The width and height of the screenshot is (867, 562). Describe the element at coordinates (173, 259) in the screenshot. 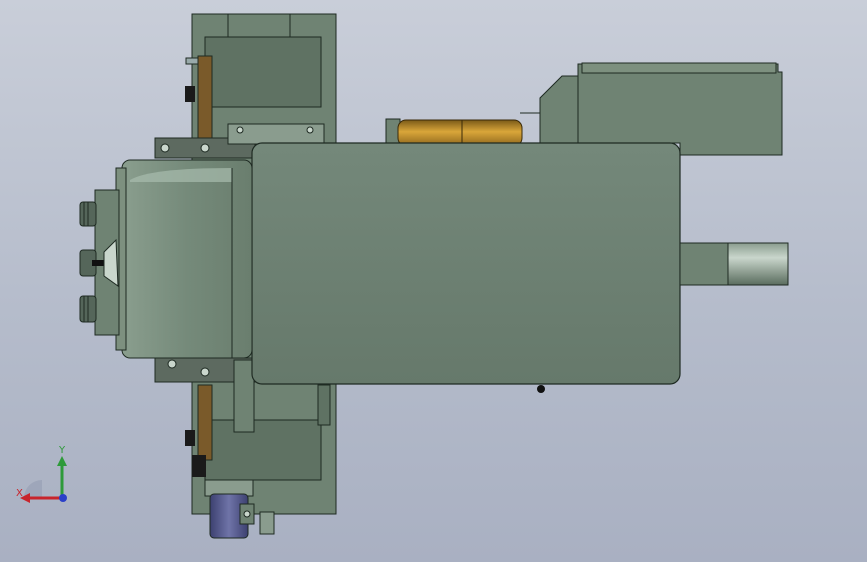

I see `front-head` at that location.